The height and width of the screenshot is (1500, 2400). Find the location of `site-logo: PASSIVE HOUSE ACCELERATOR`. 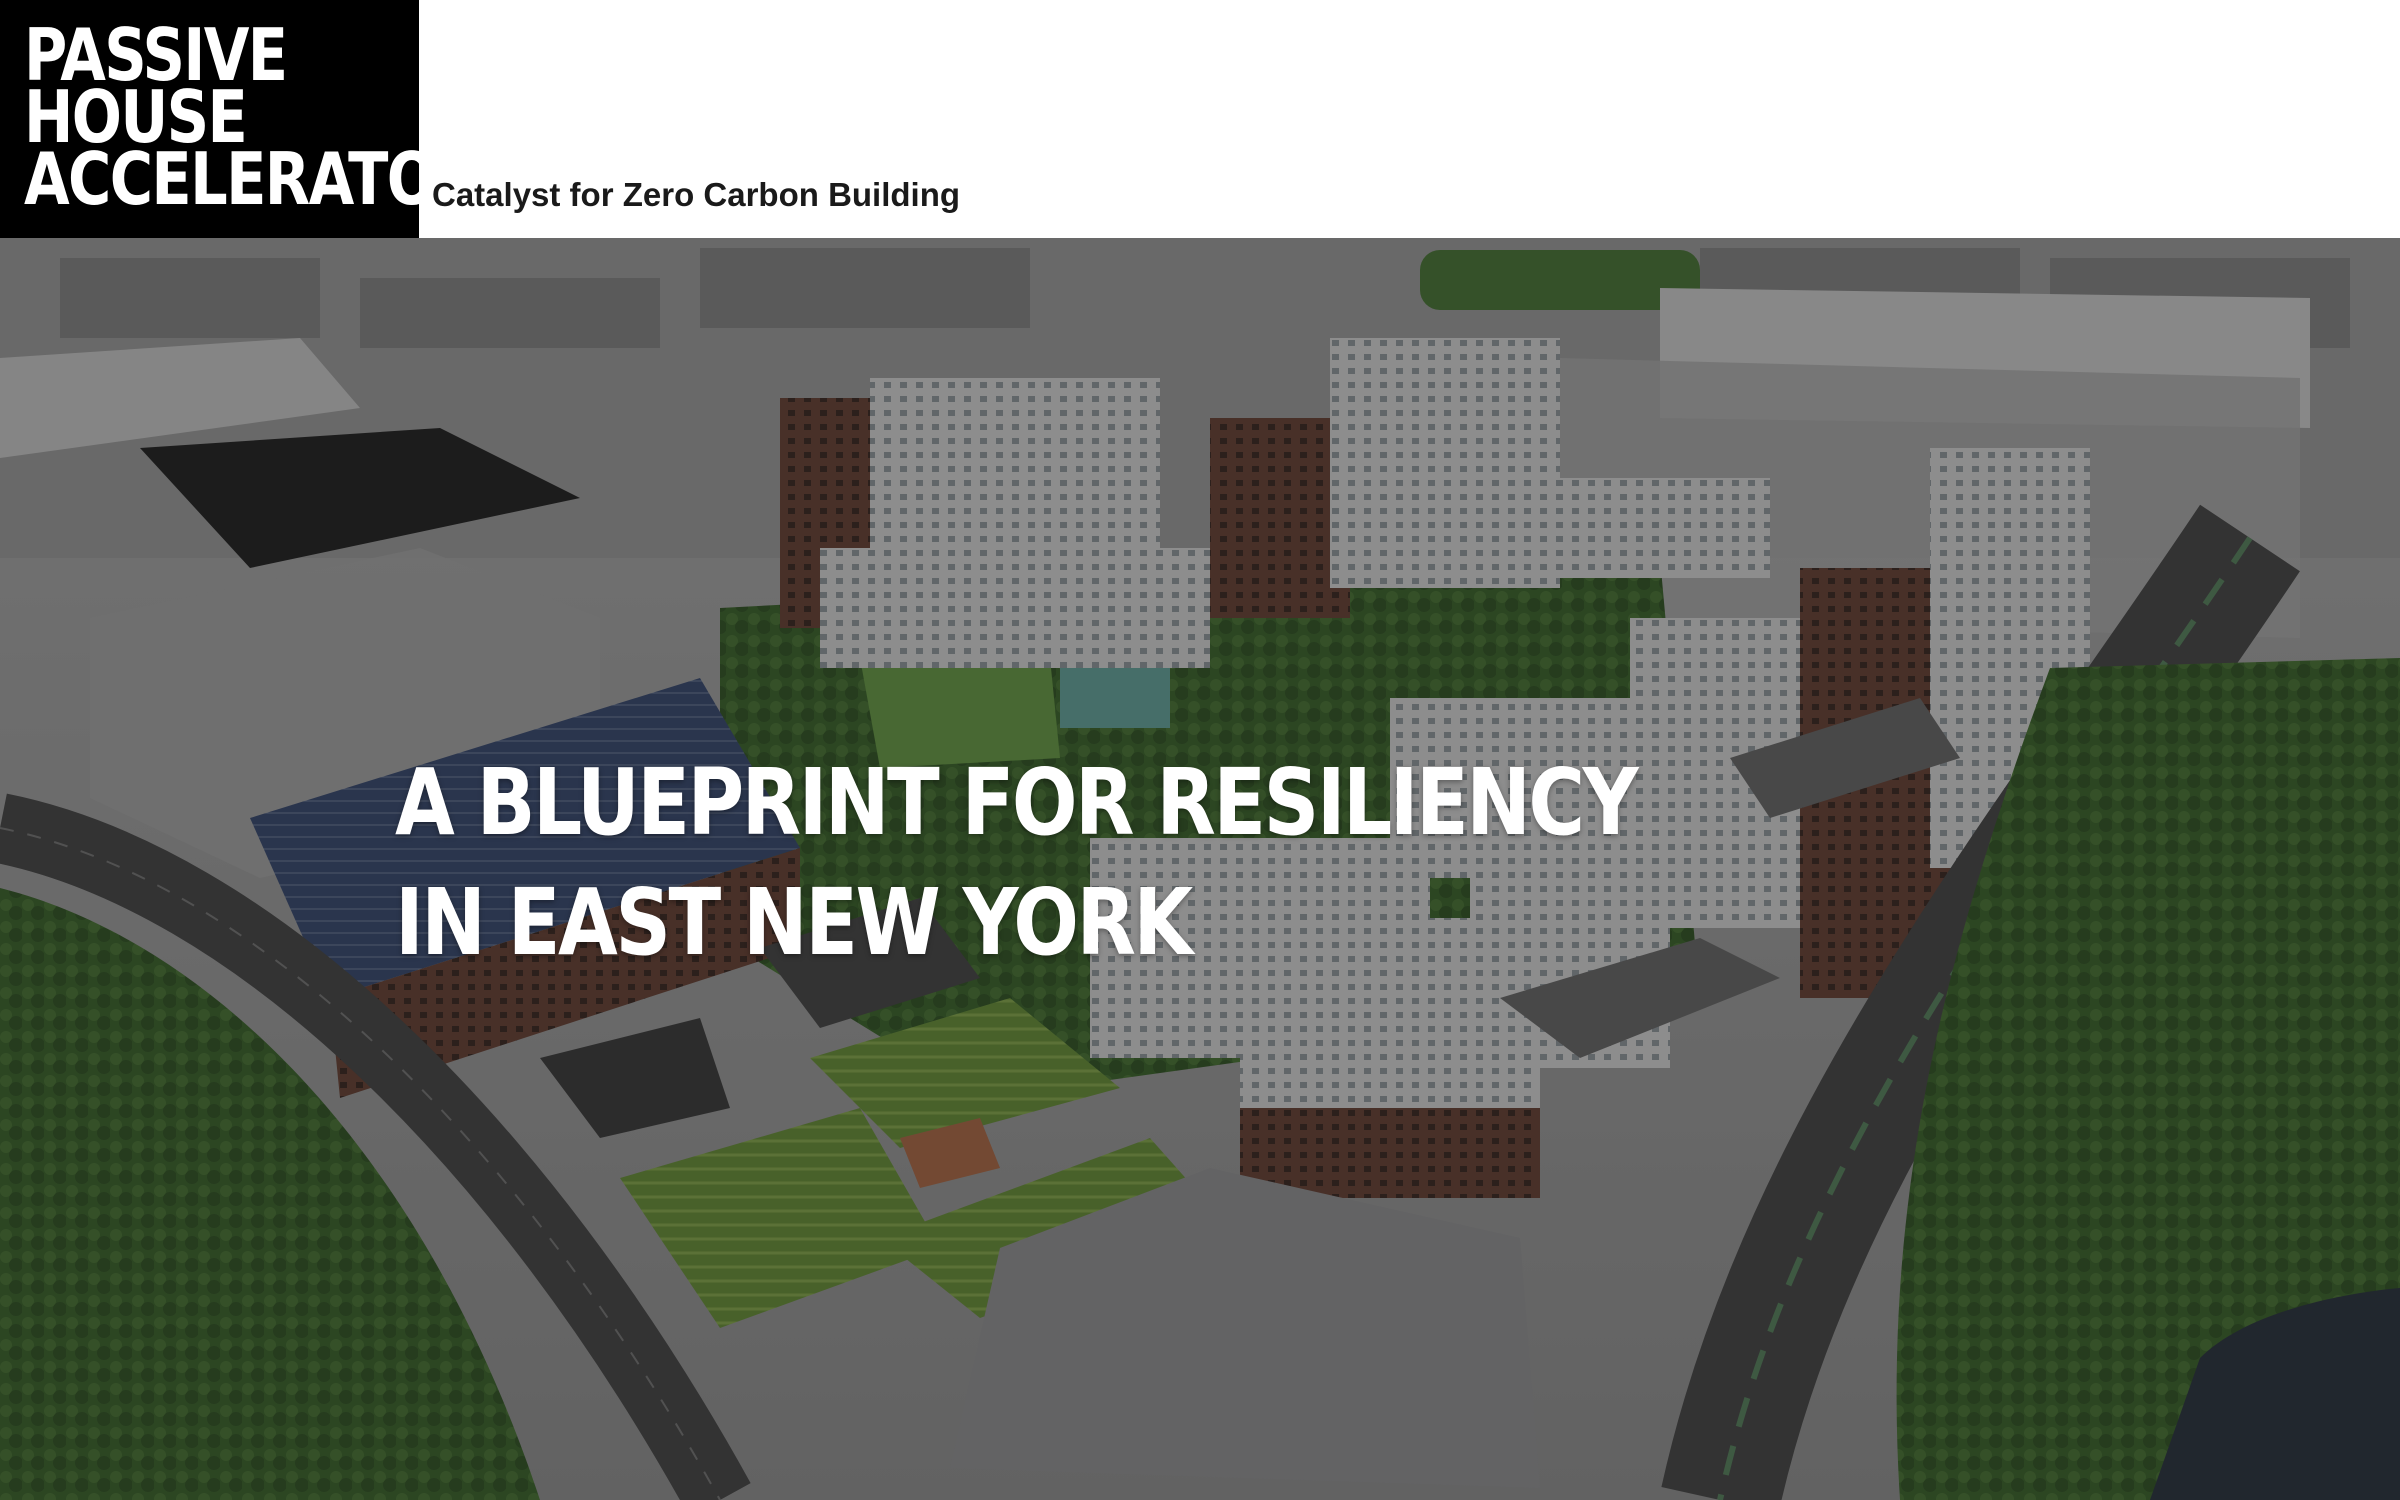

site-logo: PASSIVE HOUSE ACCELERATOR is located at coordinates (240, 119).